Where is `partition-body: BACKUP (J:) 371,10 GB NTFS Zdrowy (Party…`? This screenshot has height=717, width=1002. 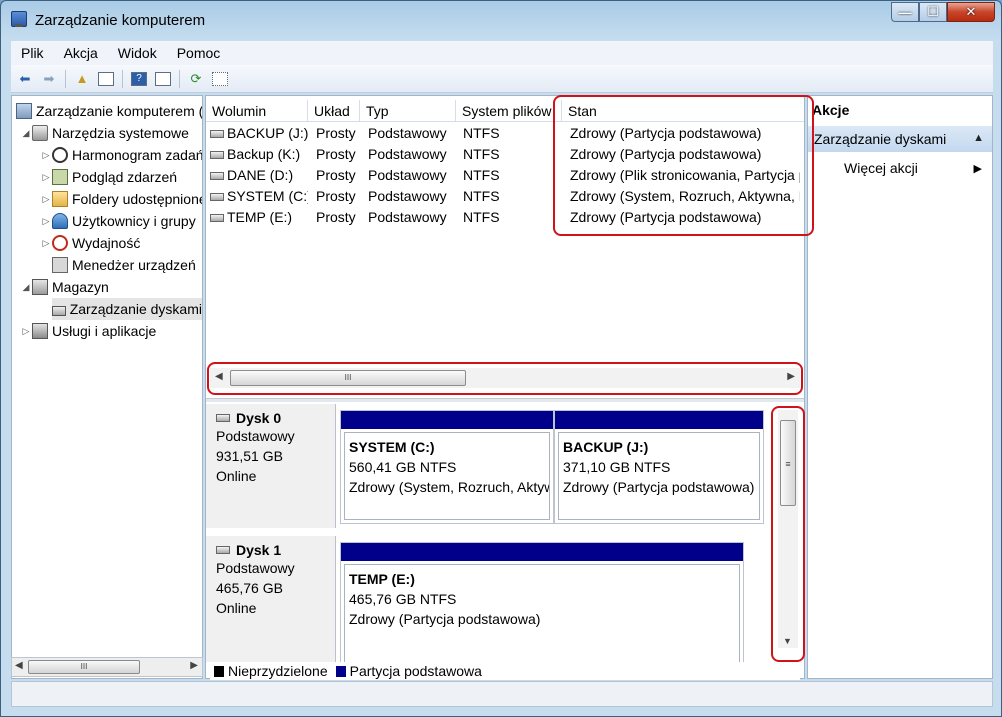 partition-body: BACKUP (J:) 371,10 GB NTFS Zdrowy (Party… is located at coordinates (659, 476).